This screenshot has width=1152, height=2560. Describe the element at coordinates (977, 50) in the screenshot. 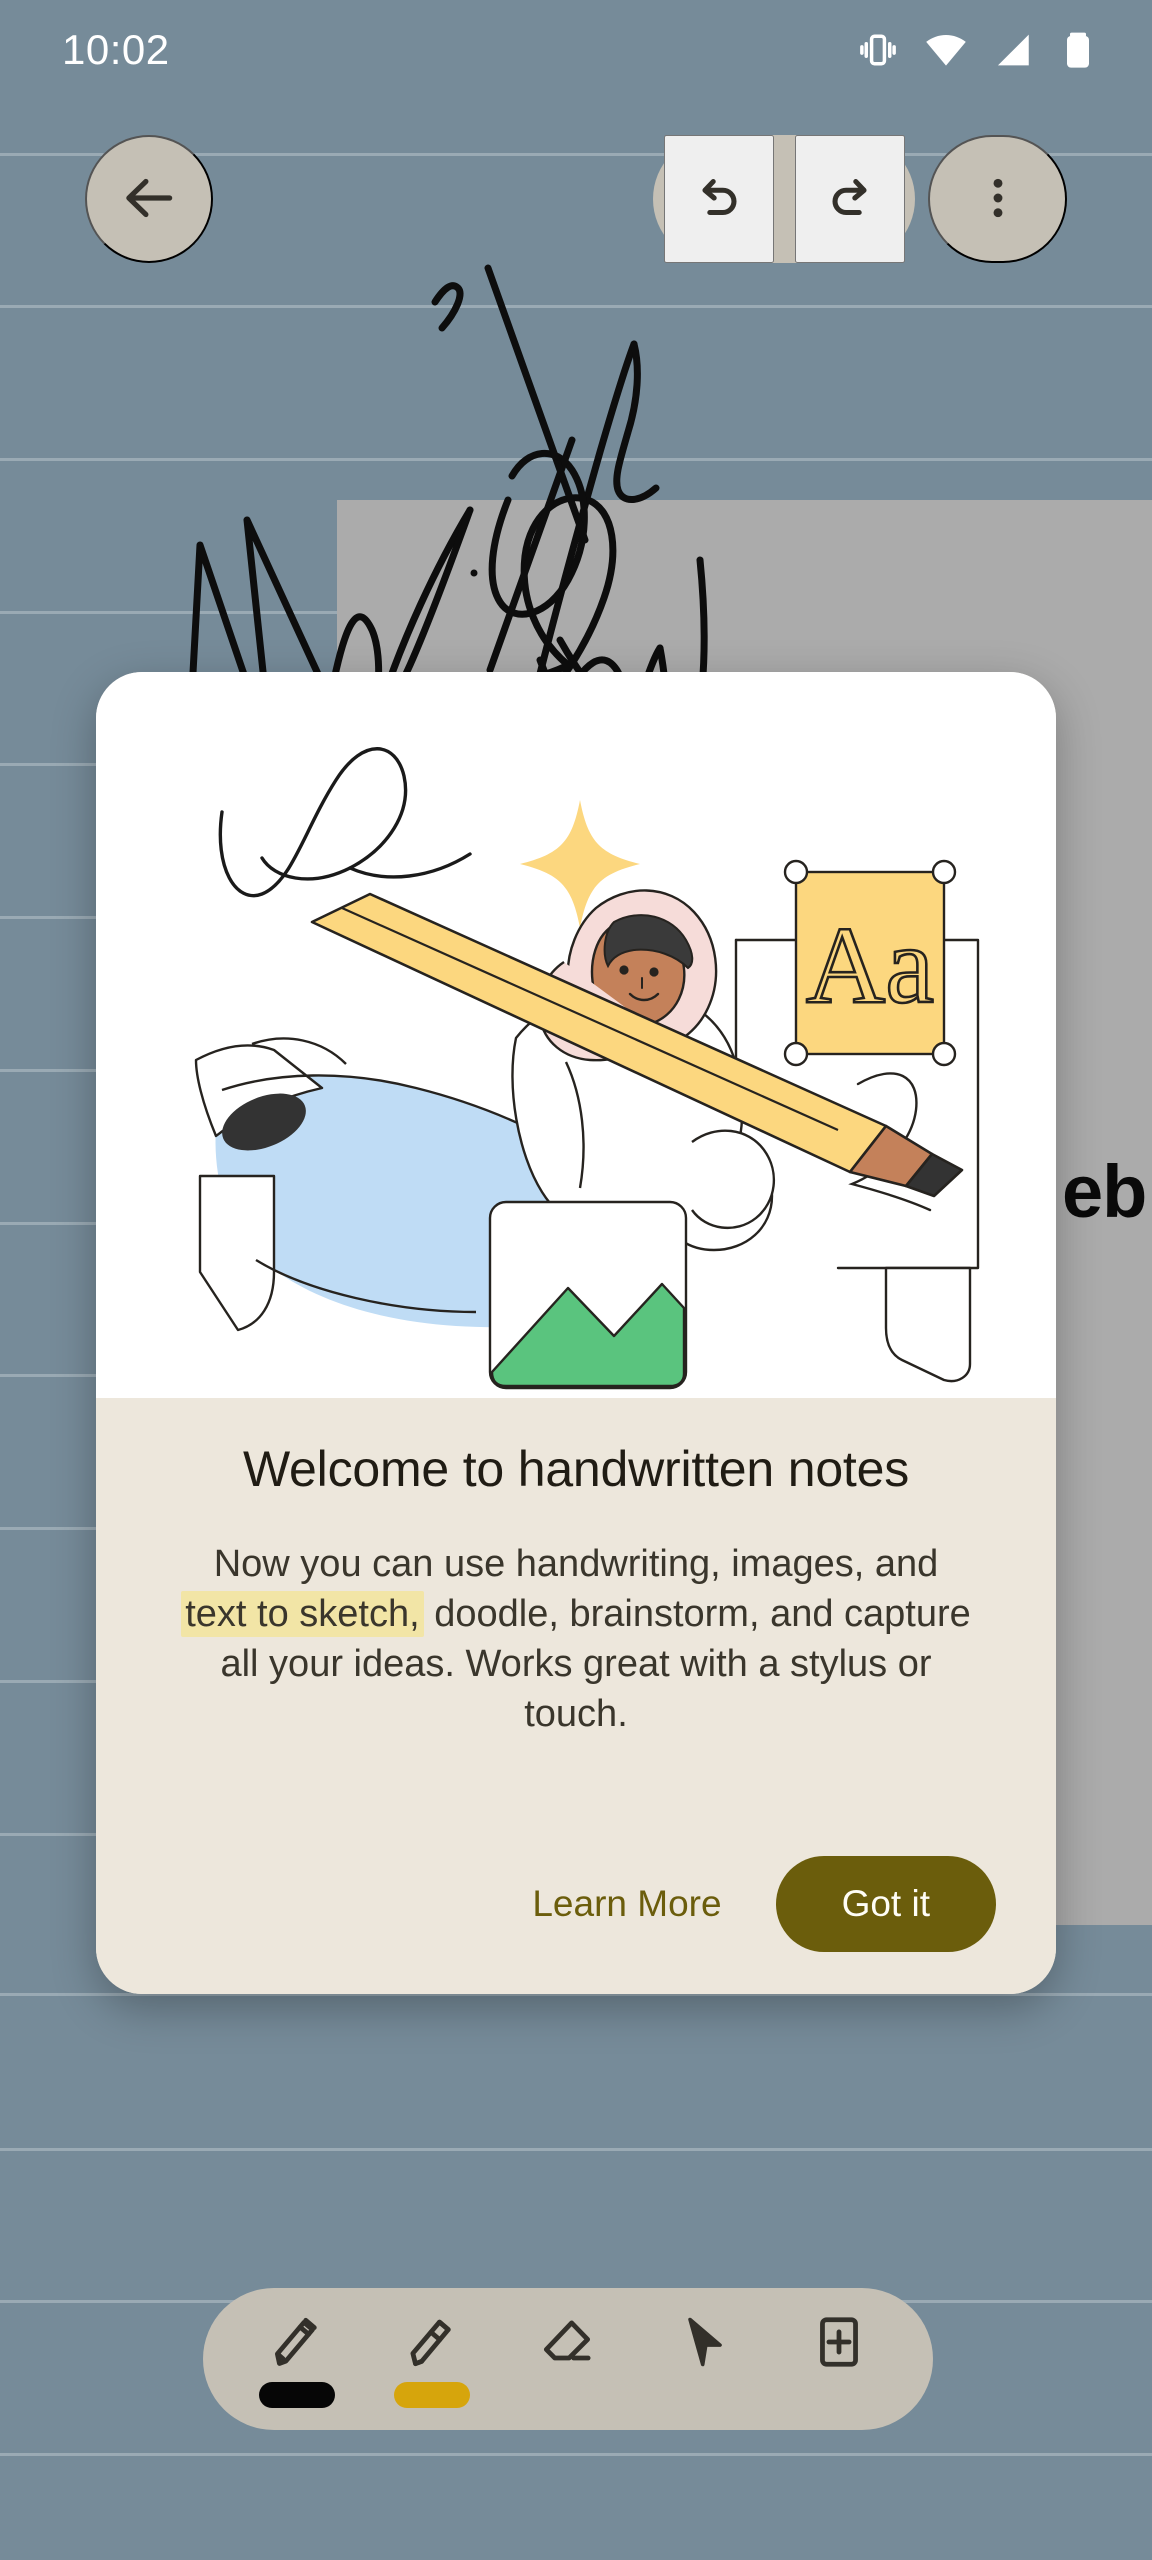

I see `status-icon-group` at that location.